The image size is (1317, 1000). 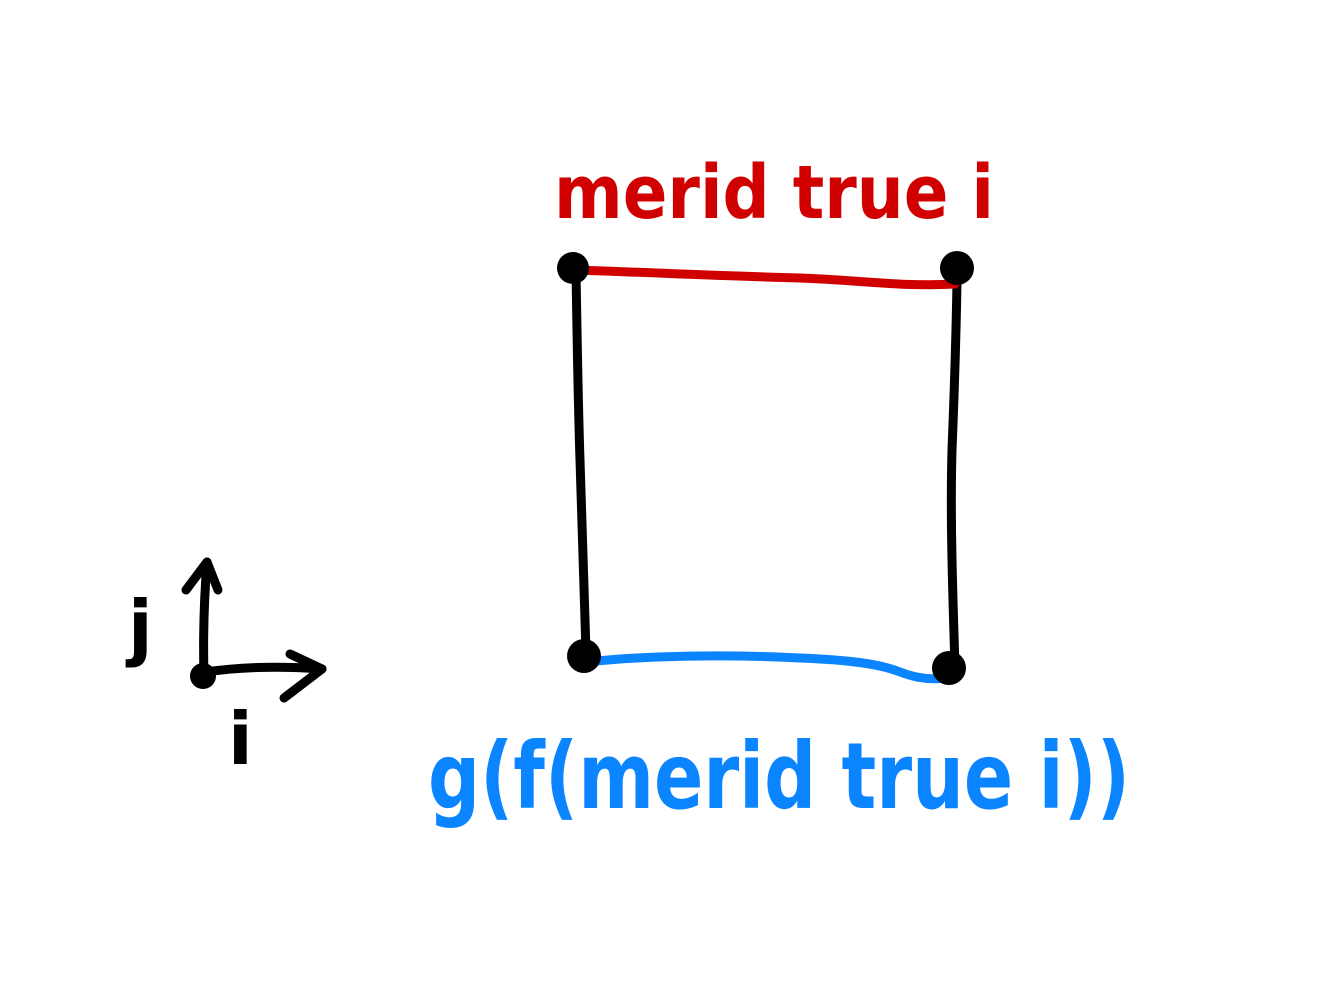 I want to click on vertex-bottom-left, so click(x=584, y=656).